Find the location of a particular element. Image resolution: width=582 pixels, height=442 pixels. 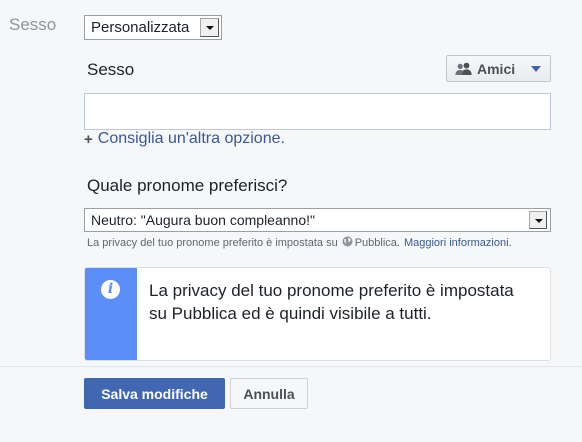

audience-selector-button: Amici is located at coordinates (498, 68).